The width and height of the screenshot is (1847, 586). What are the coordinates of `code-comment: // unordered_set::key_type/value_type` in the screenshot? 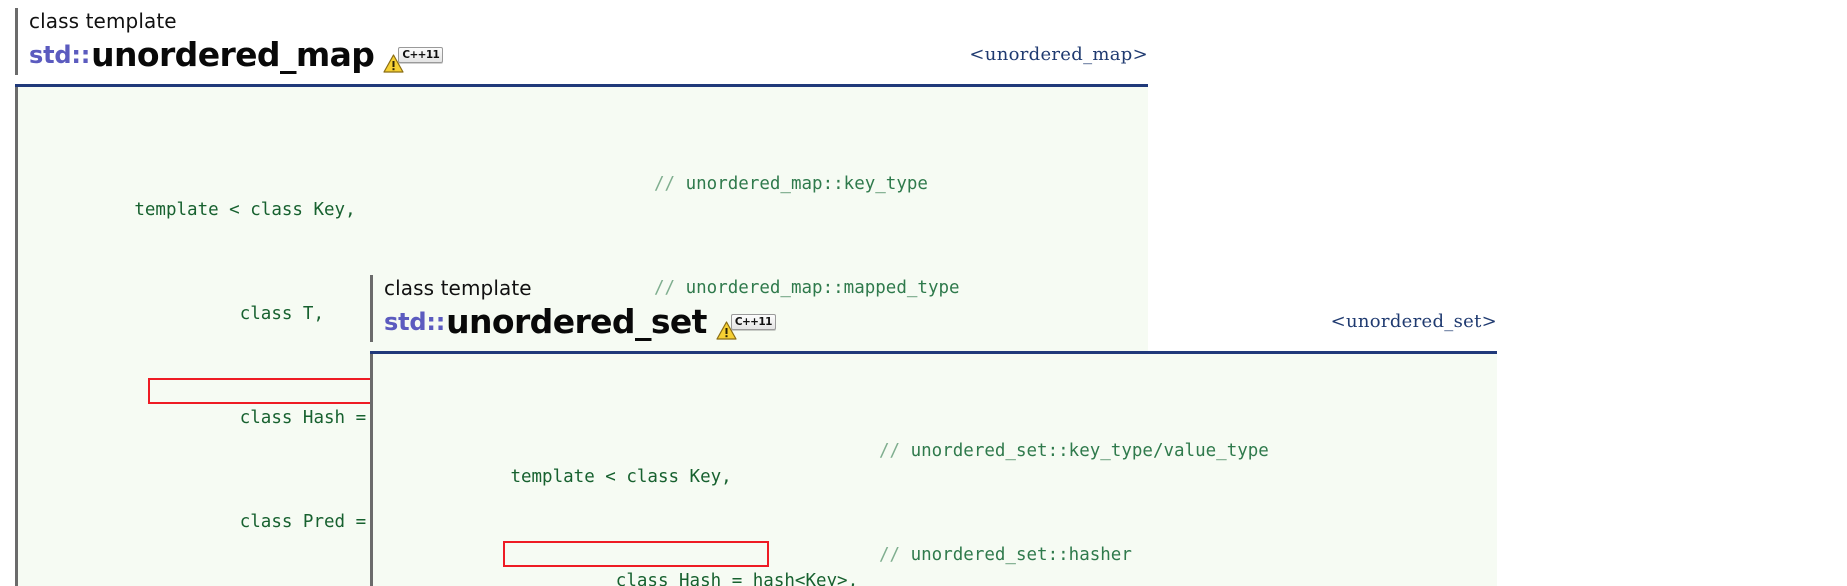 It's located at (1074, 451).